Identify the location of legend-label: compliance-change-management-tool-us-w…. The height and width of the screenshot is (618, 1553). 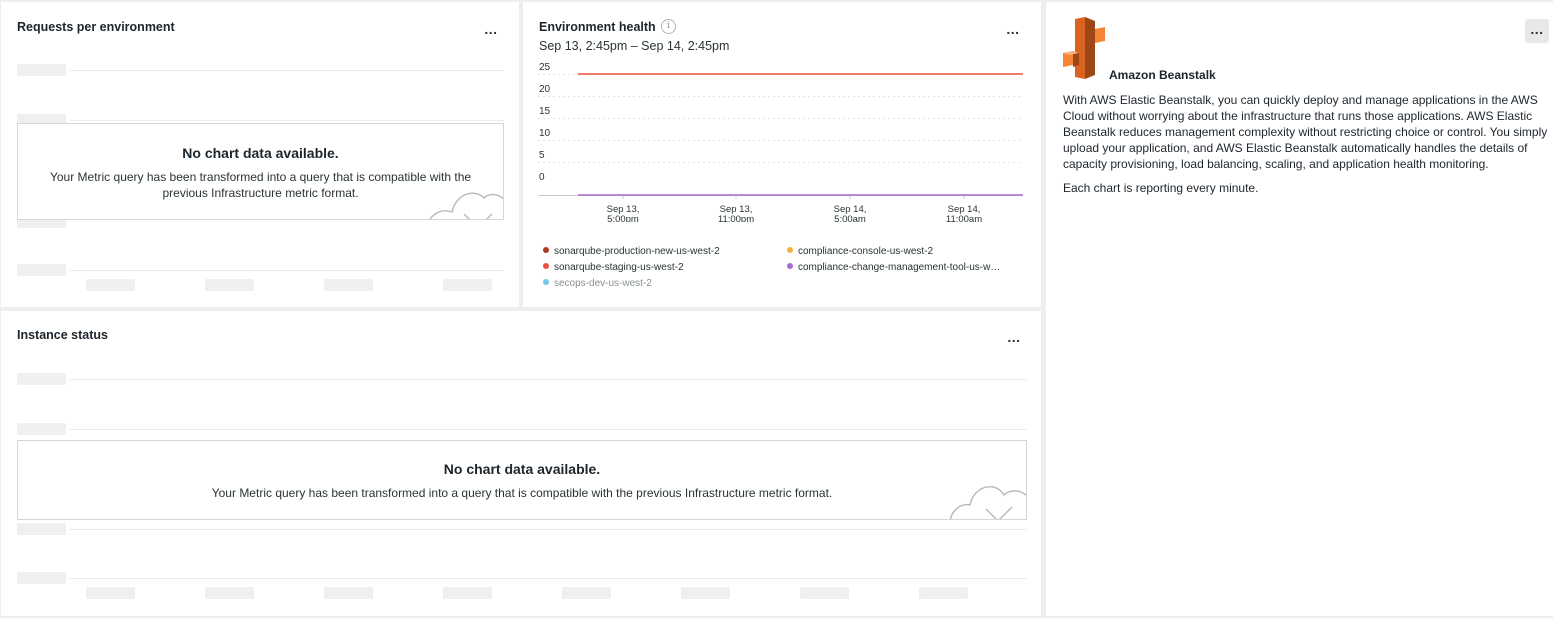
(899, 267).